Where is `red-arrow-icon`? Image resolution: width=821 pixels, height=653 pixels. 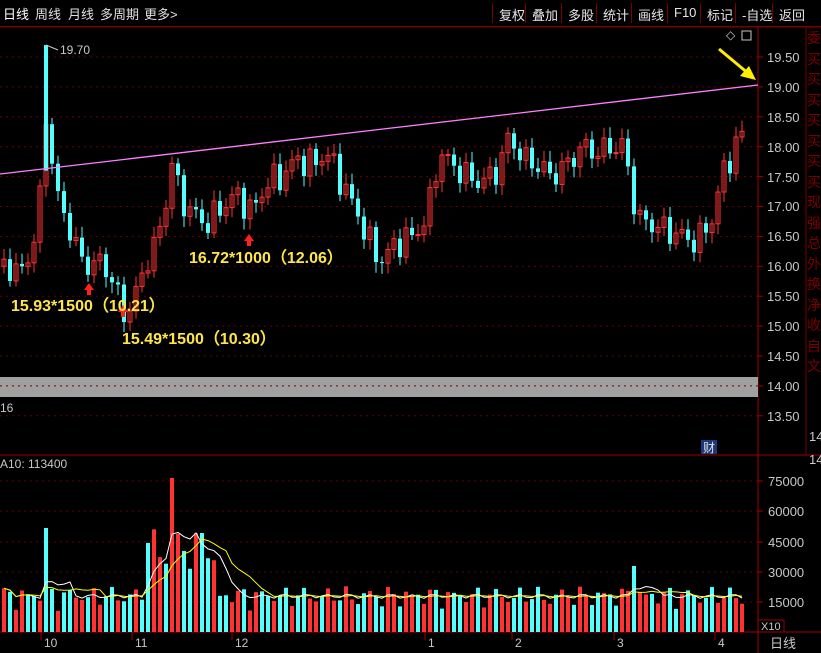
red-arrow-icon is located at coordinates (89, 289).